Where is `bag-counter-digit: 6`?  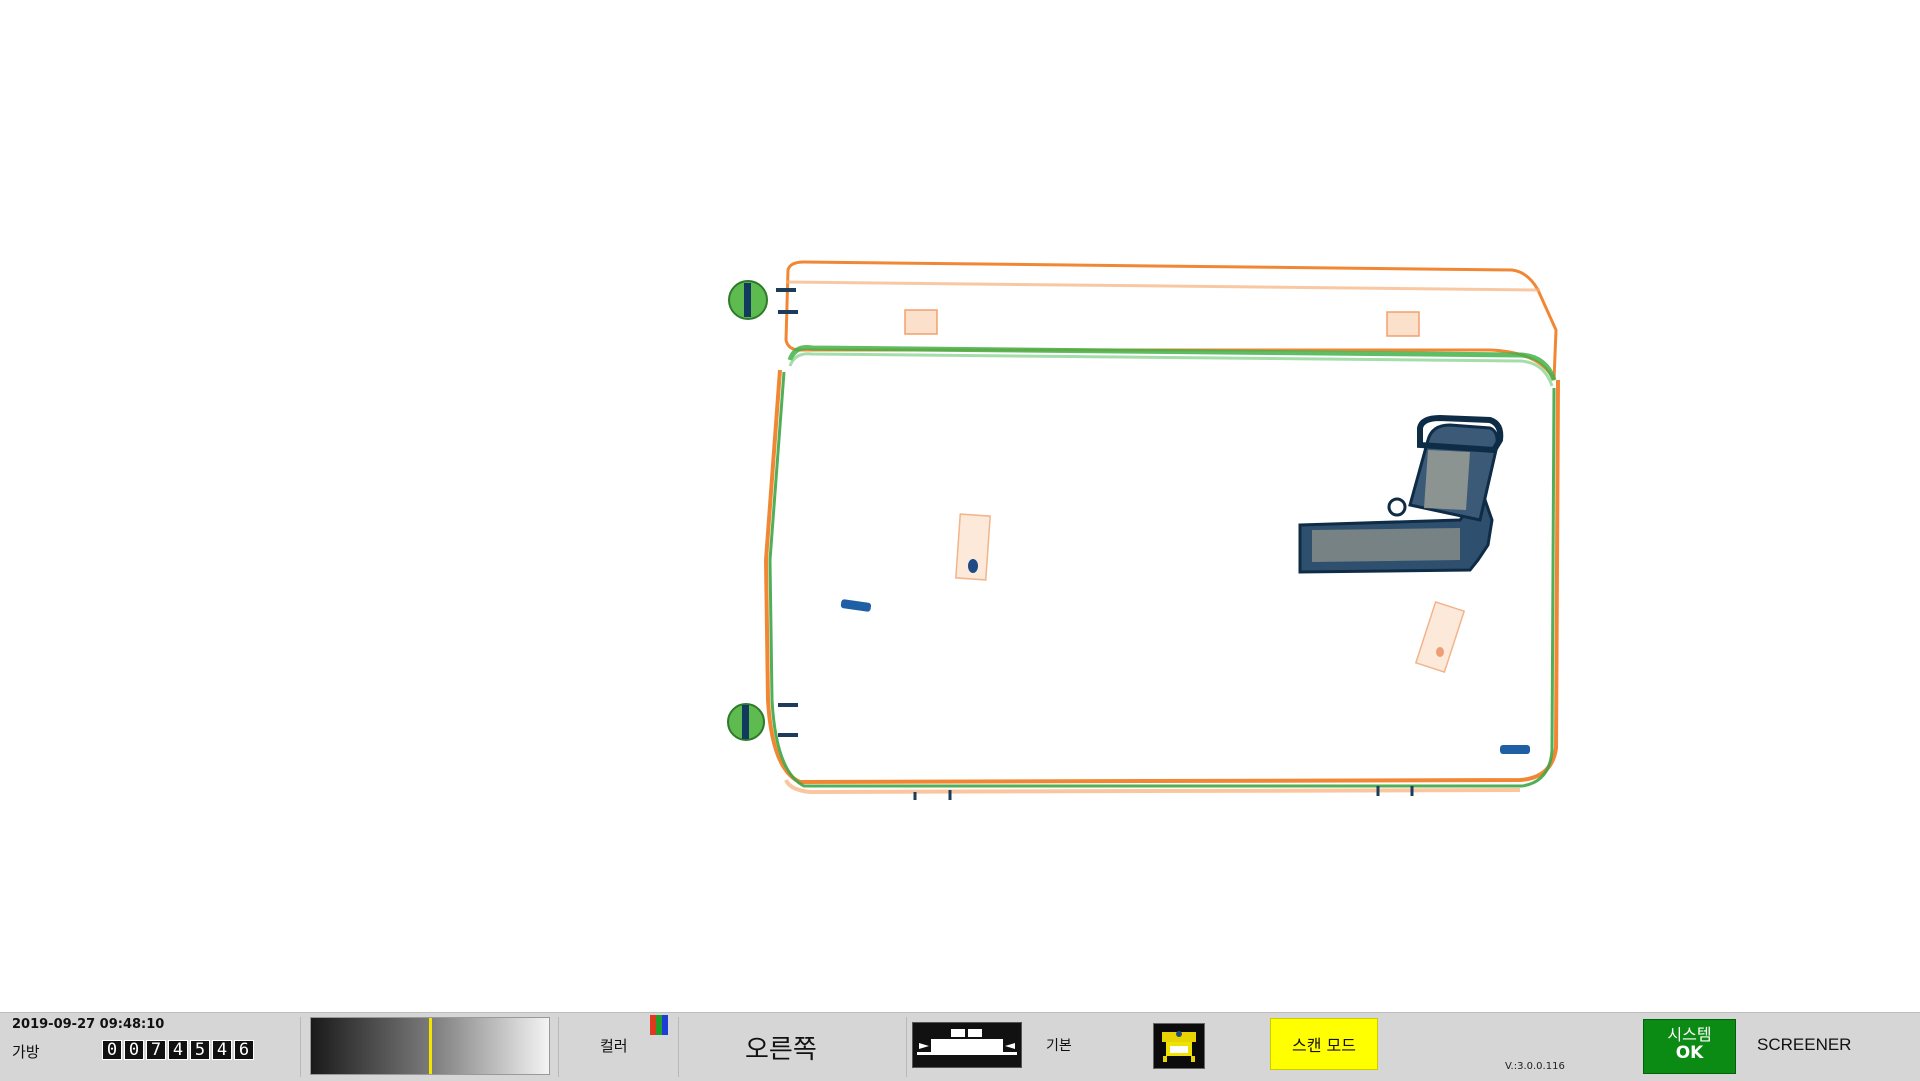 bag-counter-digit: 6 is located at coordinates (244, 1050).